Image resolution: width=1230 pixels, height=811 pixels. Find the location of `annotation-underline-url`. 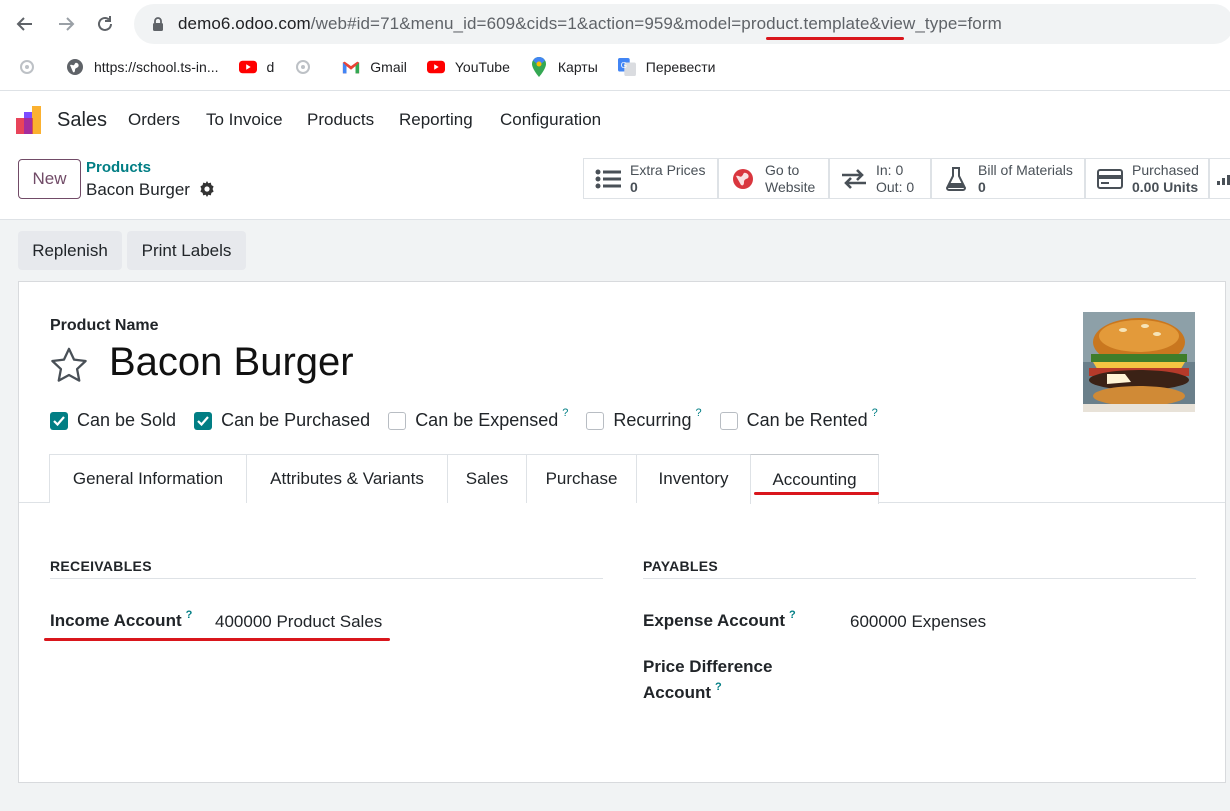

annotation-underline-url is located at coordinates (835, 38).